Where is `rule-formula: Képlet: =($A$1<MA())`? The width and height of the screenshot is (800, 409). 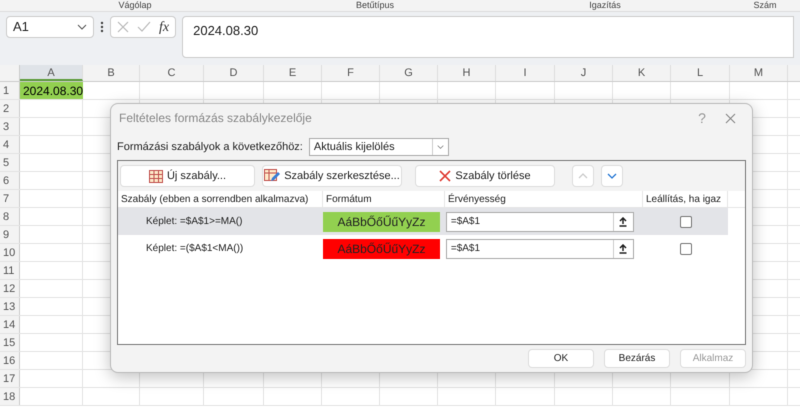 rule-formula: Képlet: =($A$1<MA()) is located at coordinates (194, 249).